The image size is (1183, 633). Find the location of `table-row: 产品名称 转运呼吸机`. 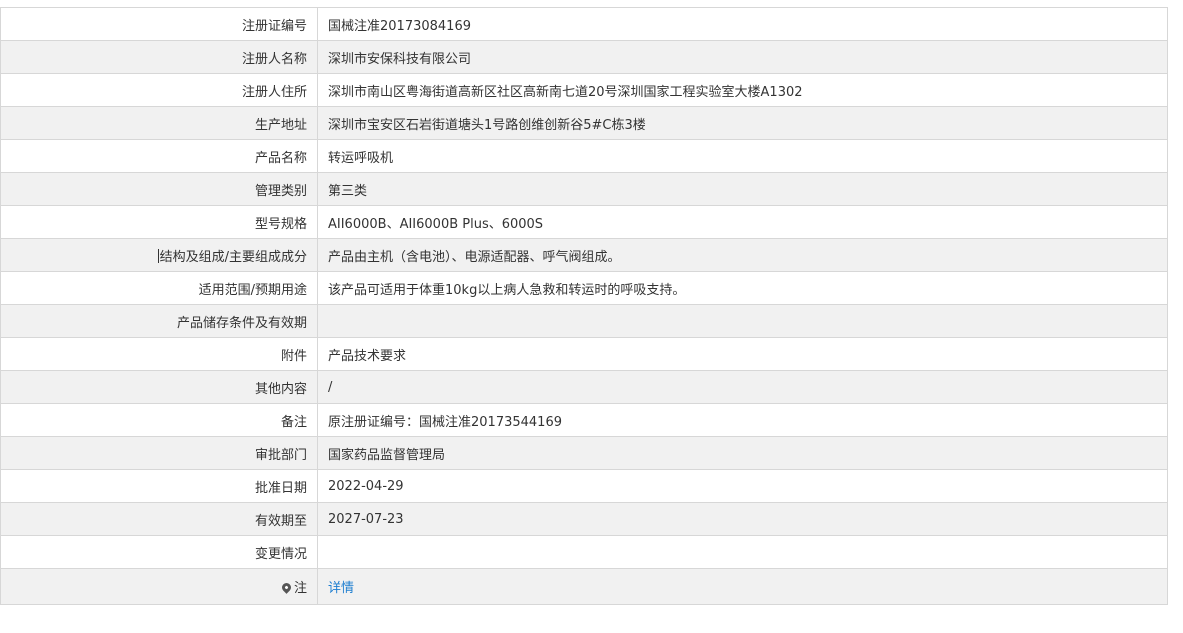

table-row: 产品名称 转运呼吸机 is located at coordinates (584, 156).